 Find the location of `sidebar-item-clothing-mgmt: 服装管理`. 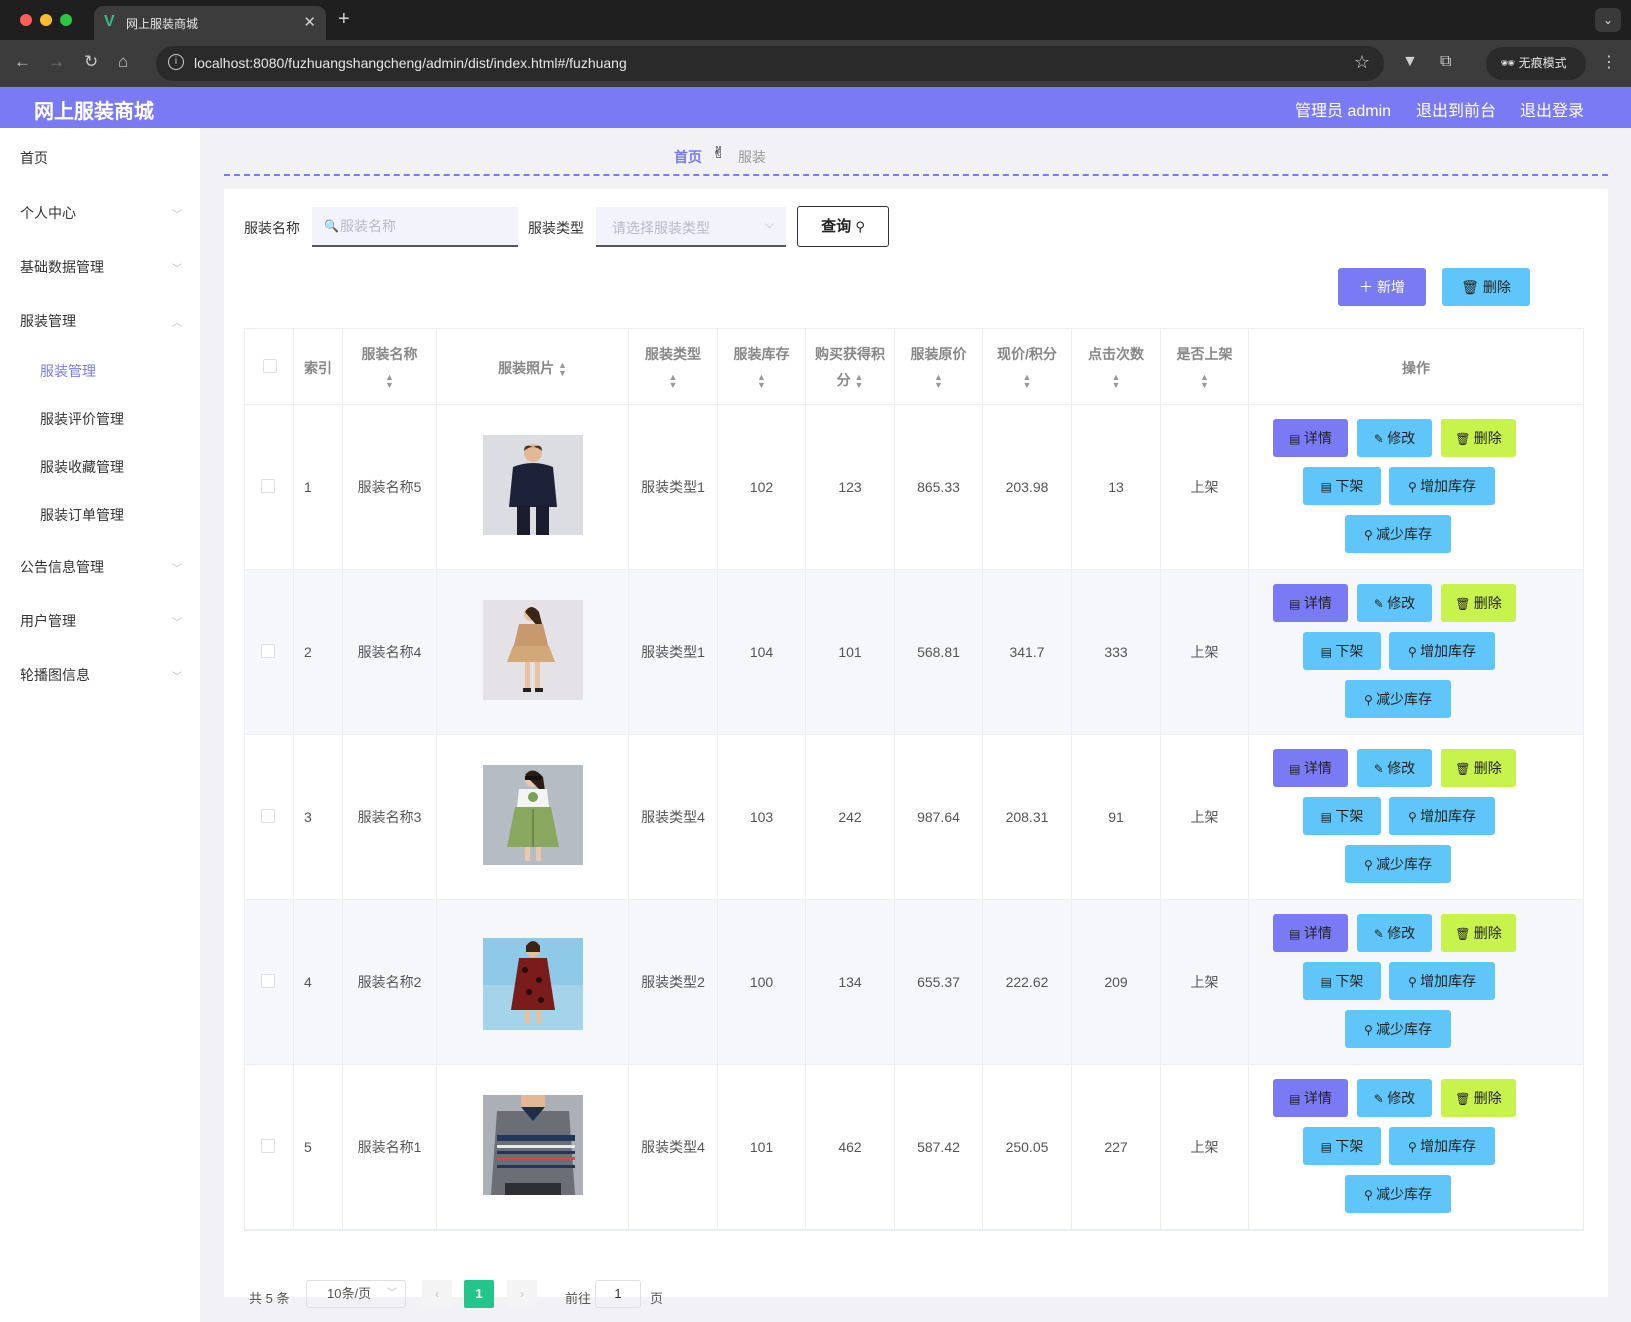

sidebar-item-clothing-mgmt: 服装管理 is located at coordinates (48, 321).